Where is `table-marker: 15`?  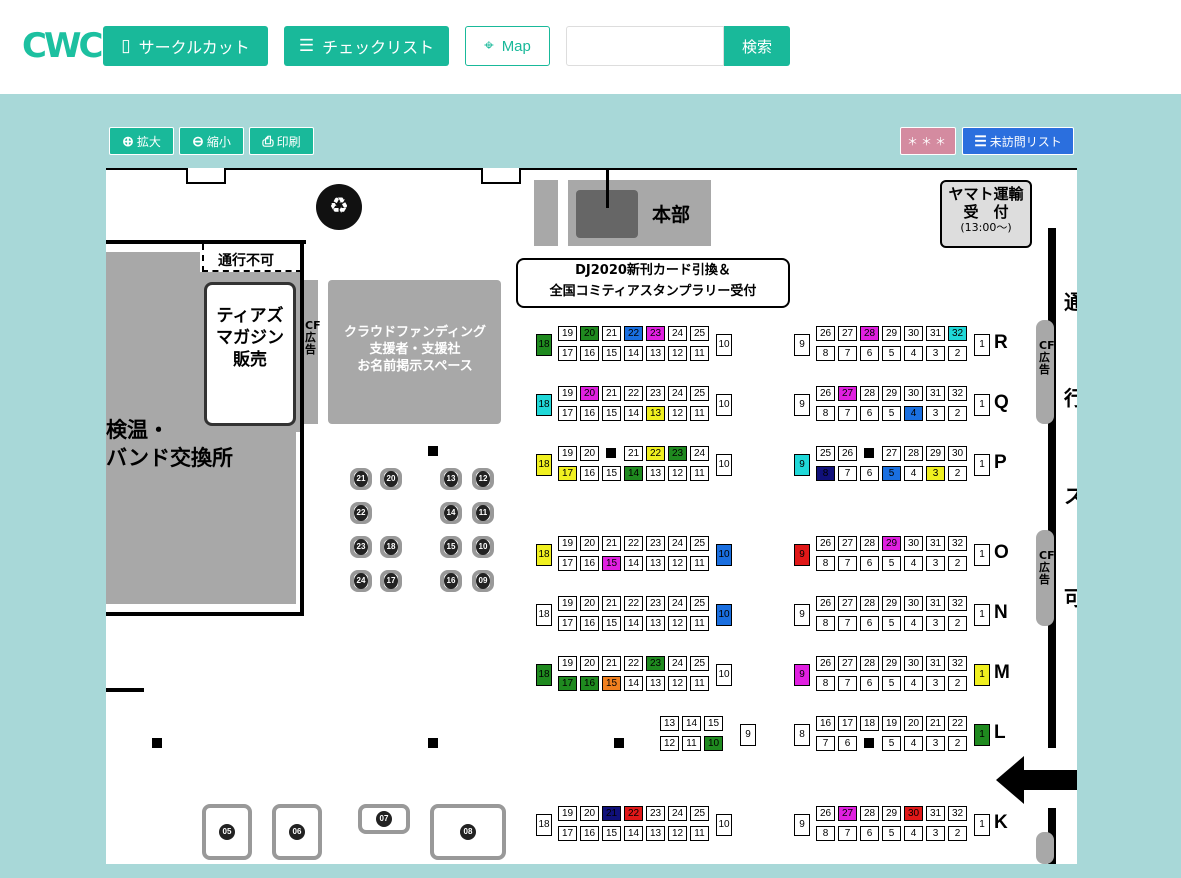 table-marker: 15 is located at coordinates (451, 547).